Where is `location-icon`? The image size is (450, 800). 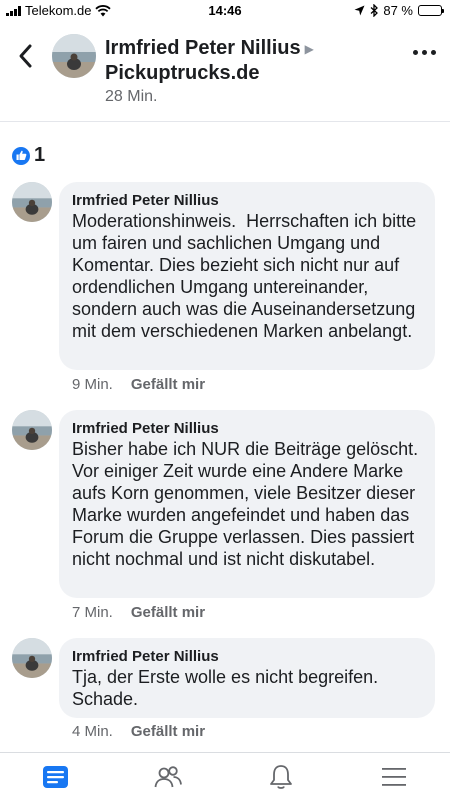 location-icon is located at coordinates (359, 10).